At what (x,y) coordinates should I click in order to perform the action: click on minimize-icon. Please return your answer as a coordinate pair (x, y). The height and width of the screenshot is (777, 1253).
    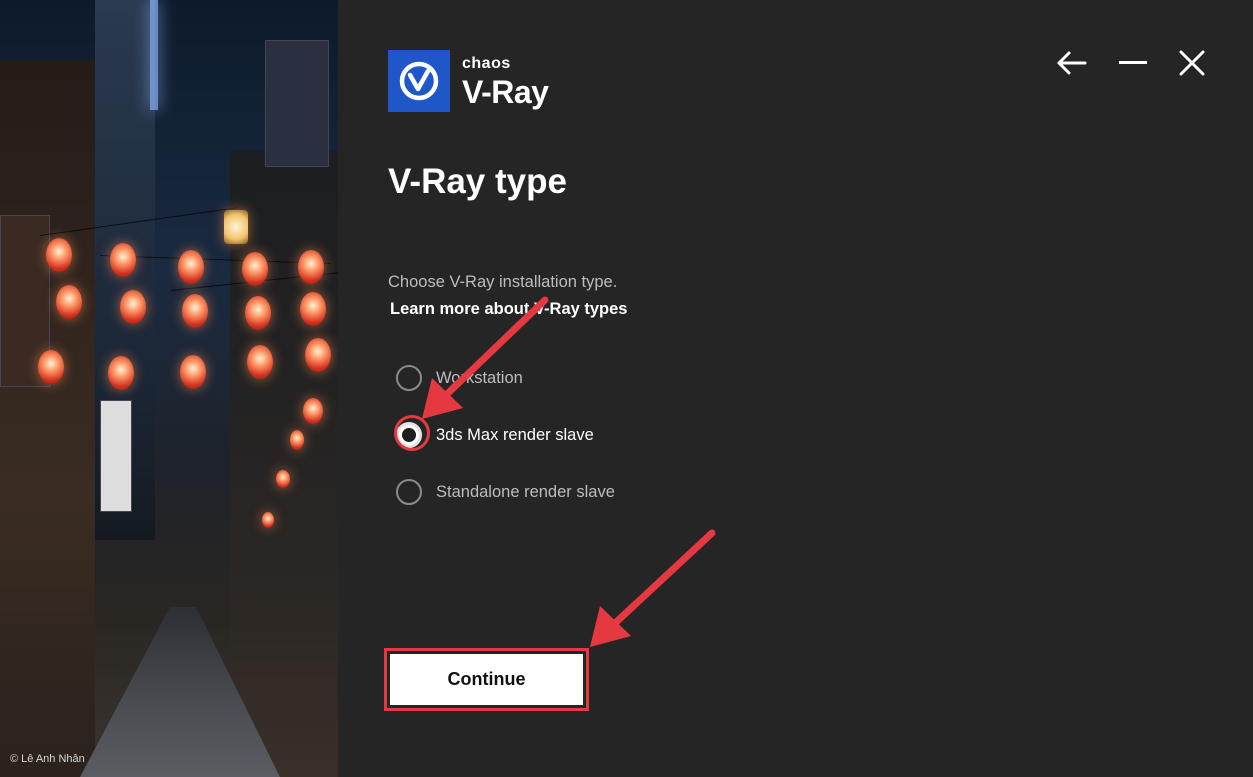
    Looking at the image, I should click on (1133, 62).